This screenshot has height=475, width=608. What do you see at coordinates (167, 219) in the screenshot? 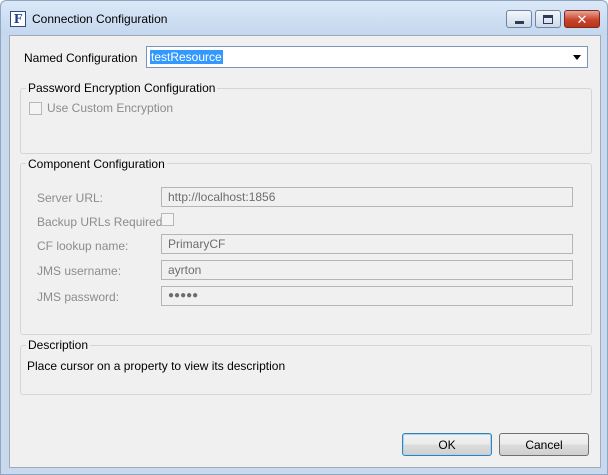
I see `backup-urls-checkbox` at bounding box center [167, 219].